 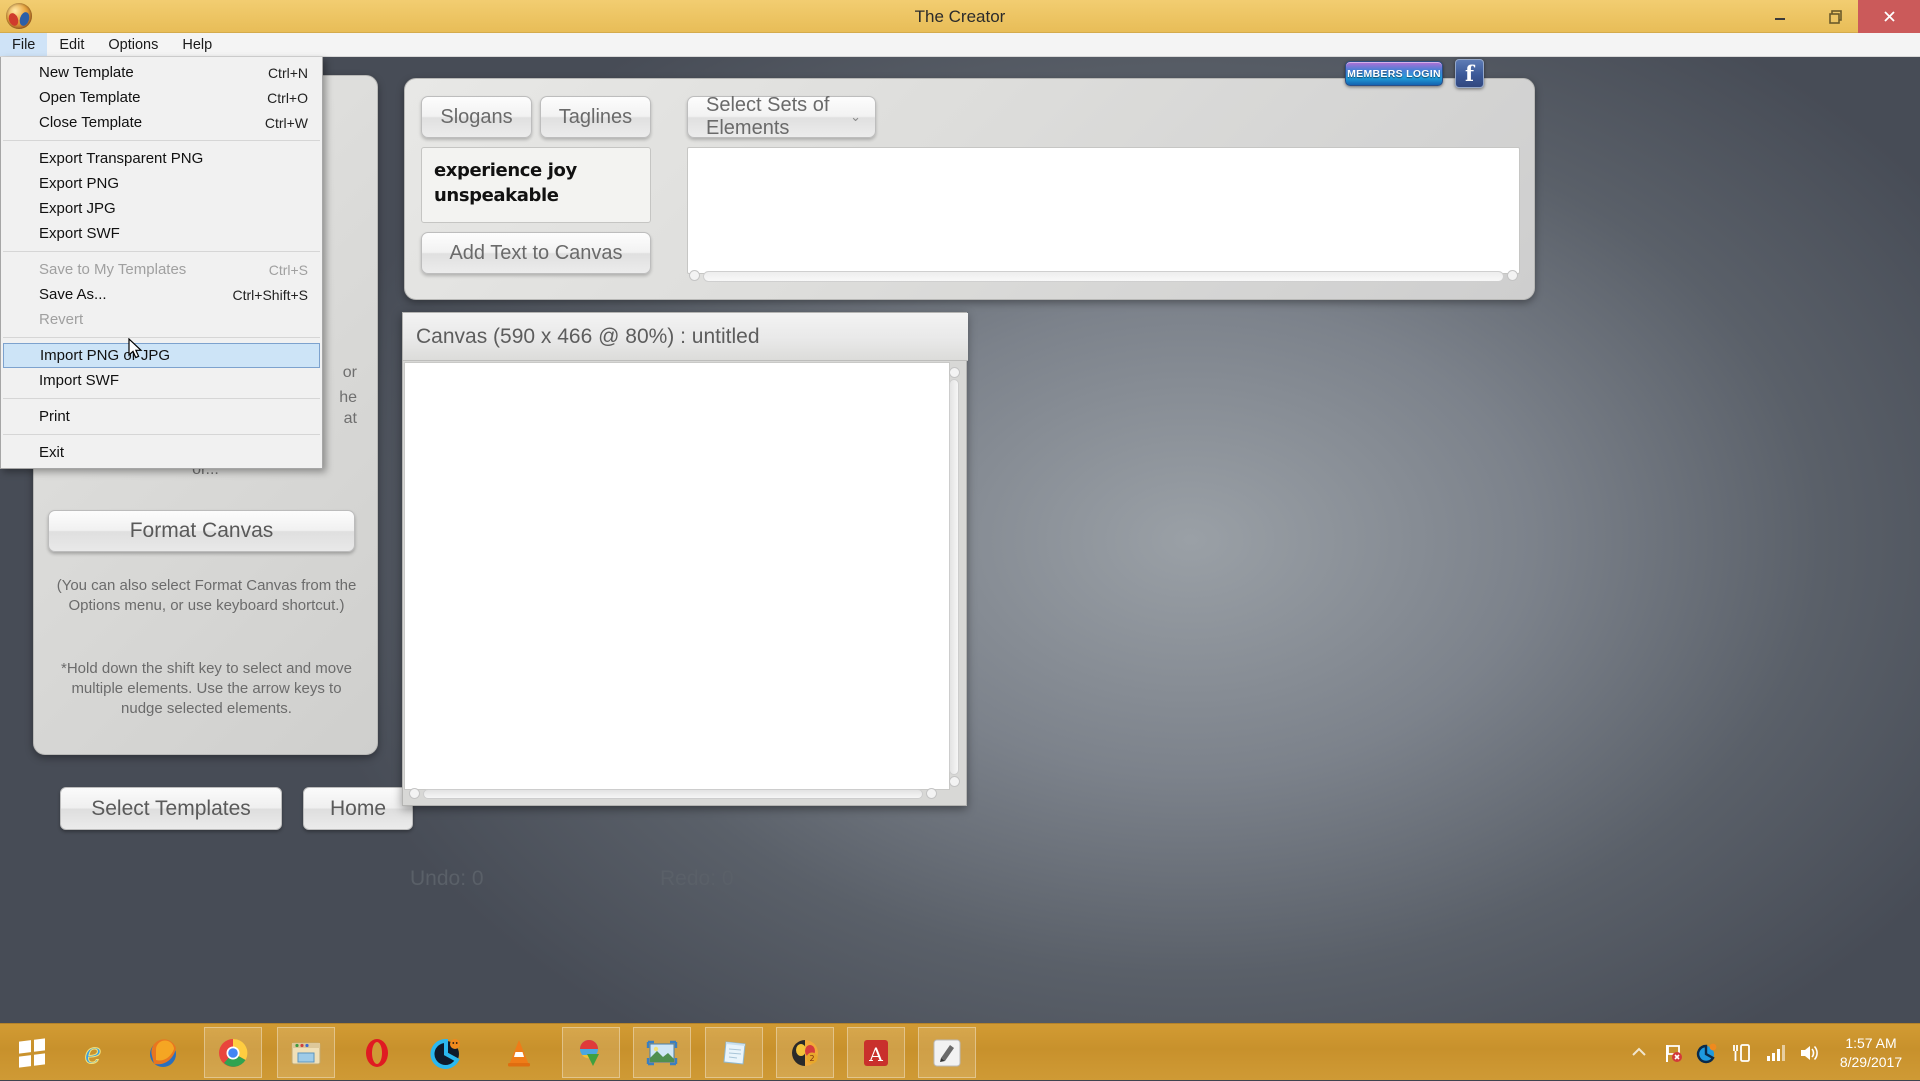 What do you see at coordinates (161, 183) in the screenshot?
I see `menu-item-export-png: Export PNG` at bounding box center [161, 183].